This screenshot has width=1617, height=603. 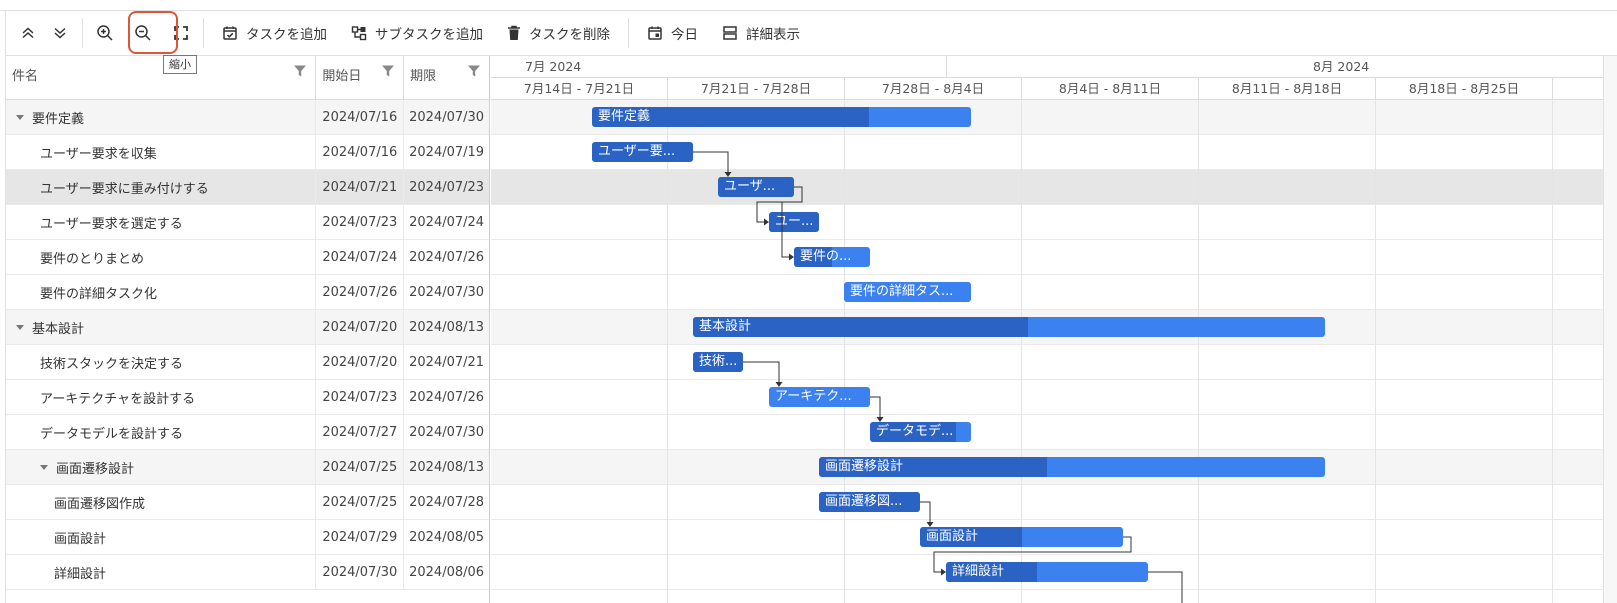 I want to click on collapse-all-button, so click(x=28, y=33).